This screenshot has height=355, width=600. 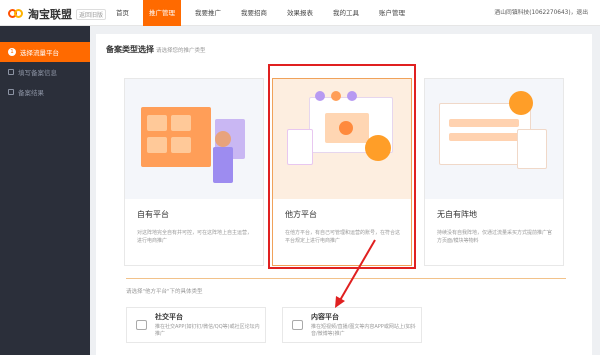 What do you see at coordinates (207, 330) in the screenshot?
I see `subtype-desc: 推在社交APP(如钉钉/微信/QQ等)或社区论坛内推广` at bounding box center [207, 330].